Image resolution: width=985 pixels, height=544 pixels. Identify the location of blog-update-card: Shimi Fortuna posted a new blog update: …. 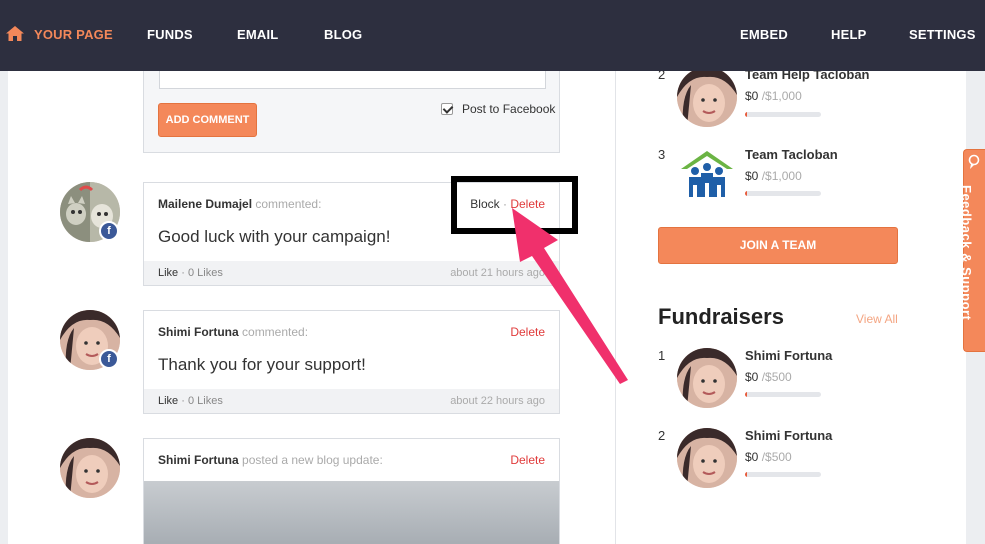
(351, 491).